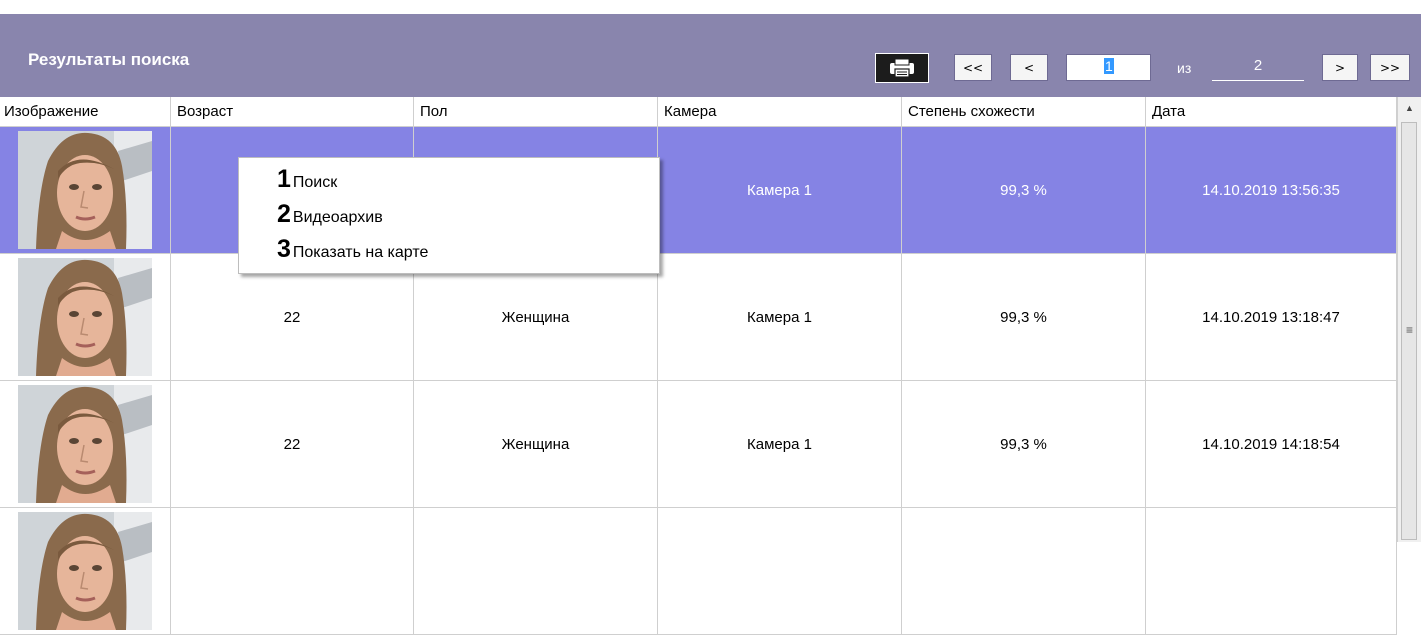  I want to click on of-label: из, so click(1184, 68).